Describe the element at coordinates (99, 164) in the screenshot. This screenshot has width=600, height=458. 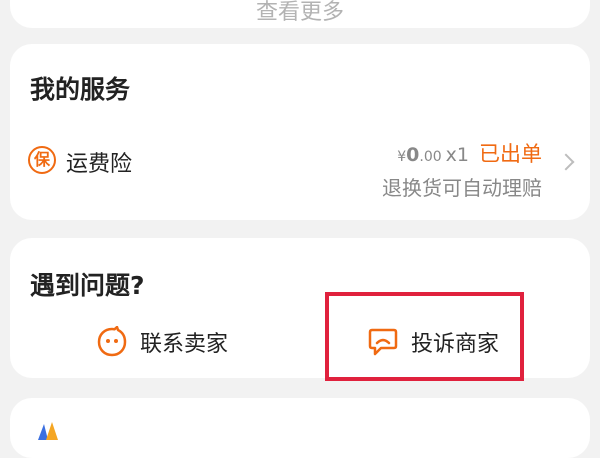
I see `service-name: 运费险` at that location.